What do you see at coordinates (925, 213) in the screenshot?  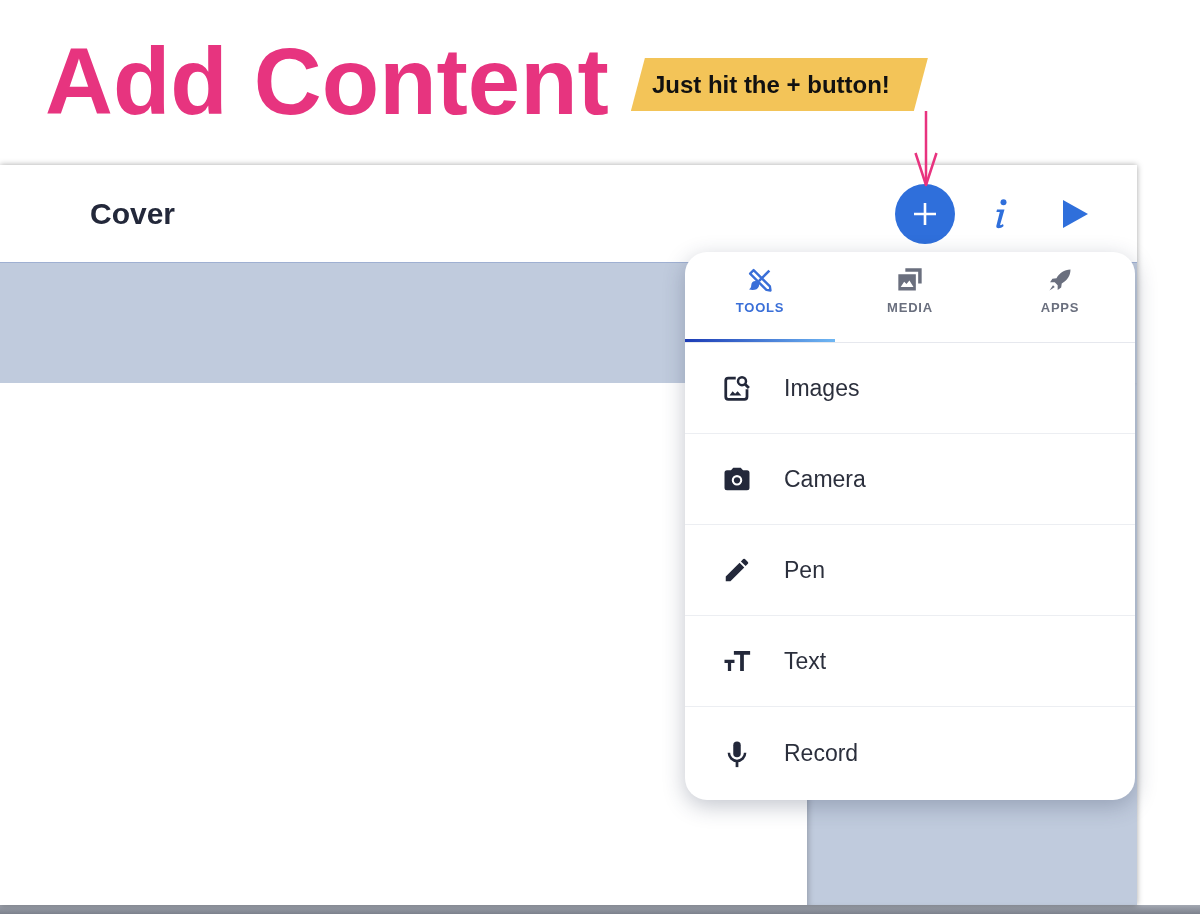 I see `plus-icon` at bounding box center [925, 213].